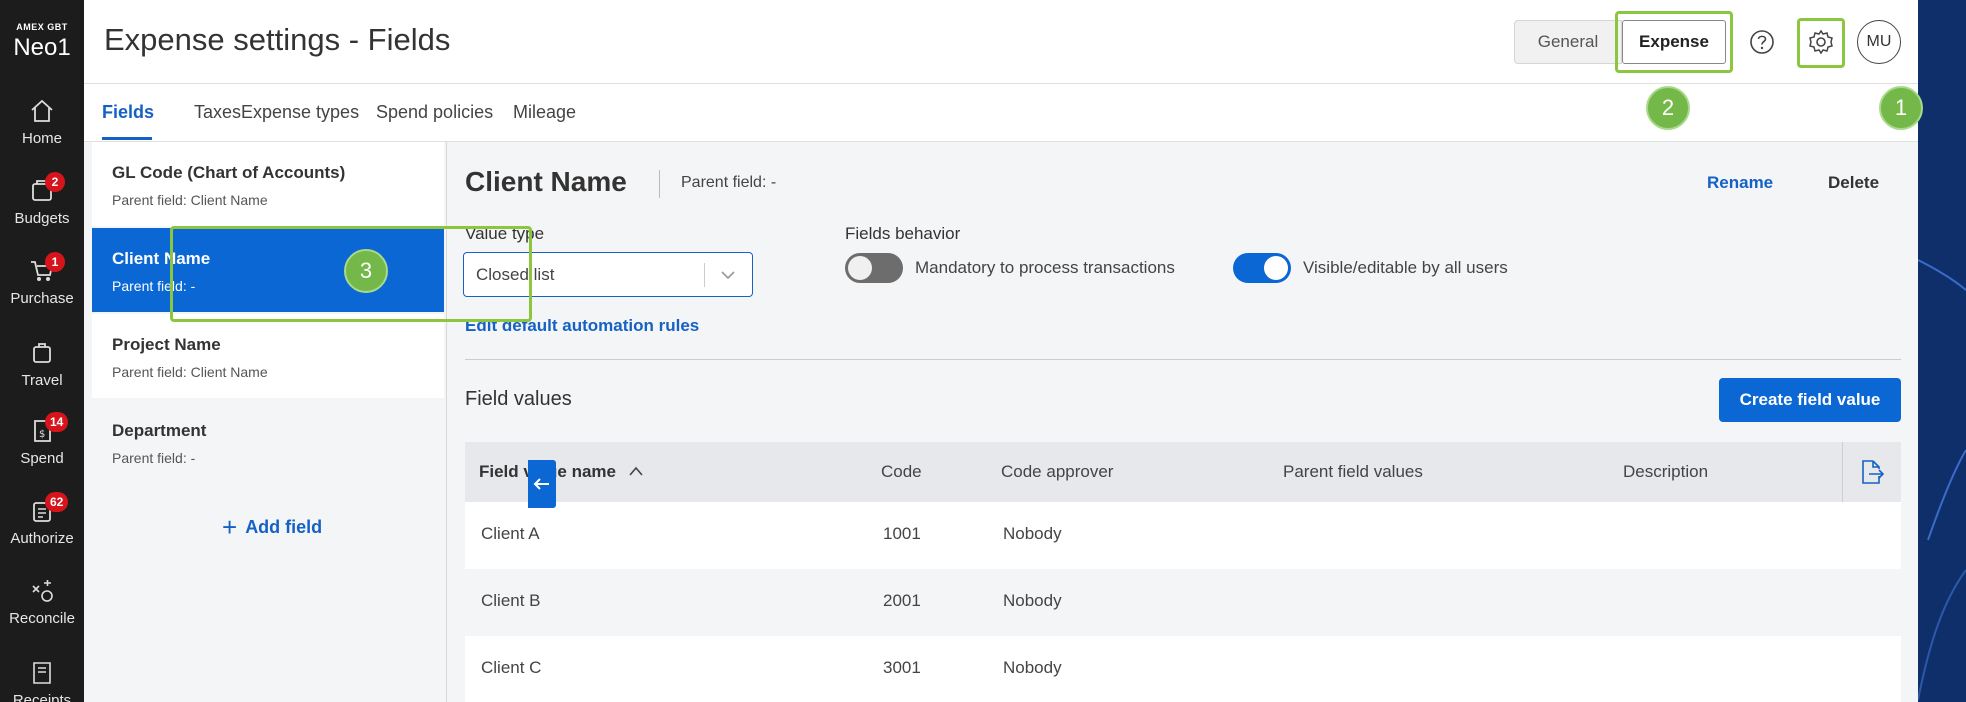  Describe the element at coordinates (1810, 400) in the screenshot. I see `create-field-value-button: Create field value` at that location.